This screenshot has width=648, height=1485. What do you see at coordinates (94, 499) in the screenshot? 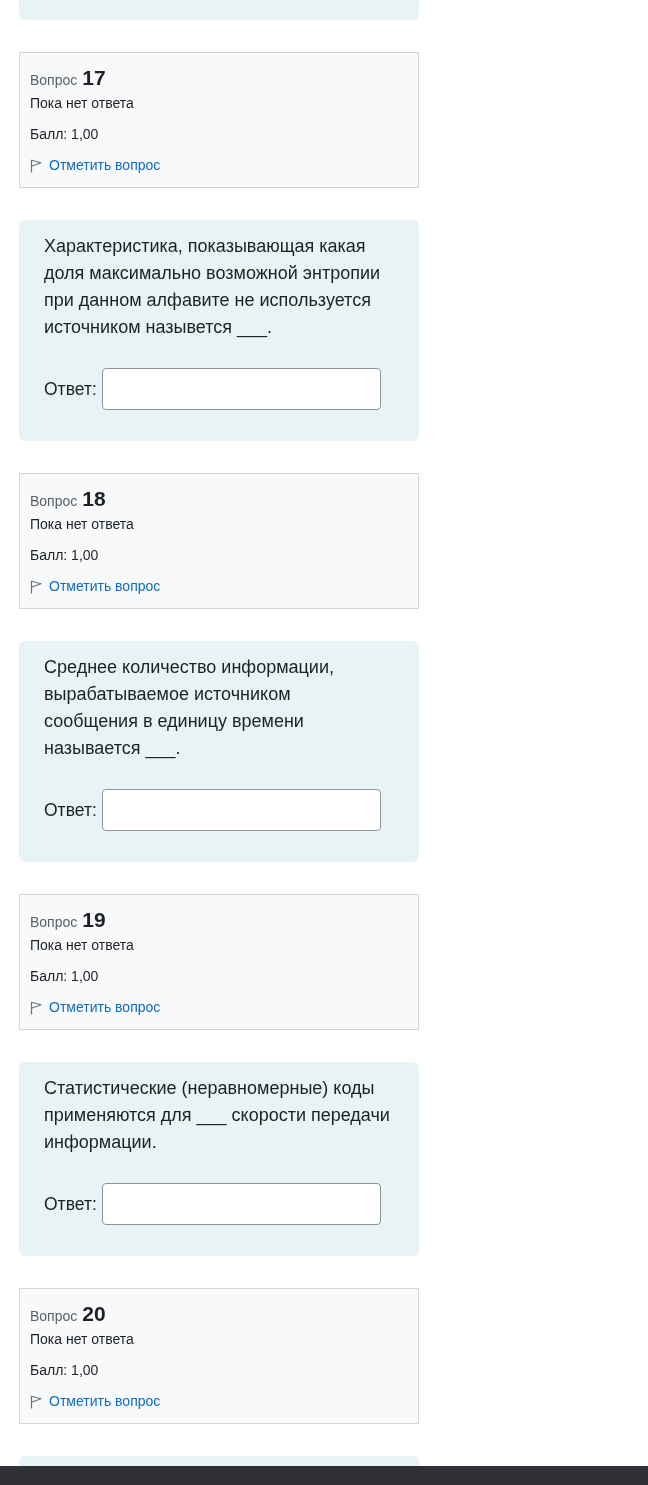
I see `question-number: 18` at bounding box center [94, 499].